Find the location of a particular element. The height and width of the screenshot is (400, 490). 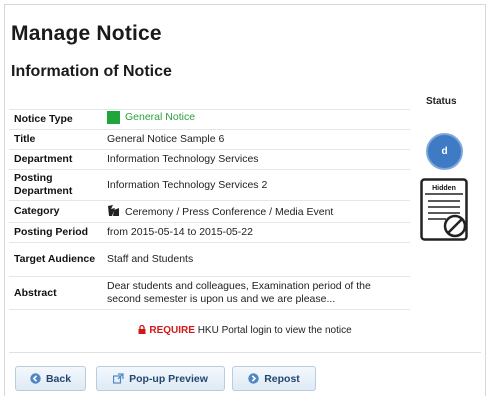

target-audience-label: Target Audience is located at coordinates (56, 259).